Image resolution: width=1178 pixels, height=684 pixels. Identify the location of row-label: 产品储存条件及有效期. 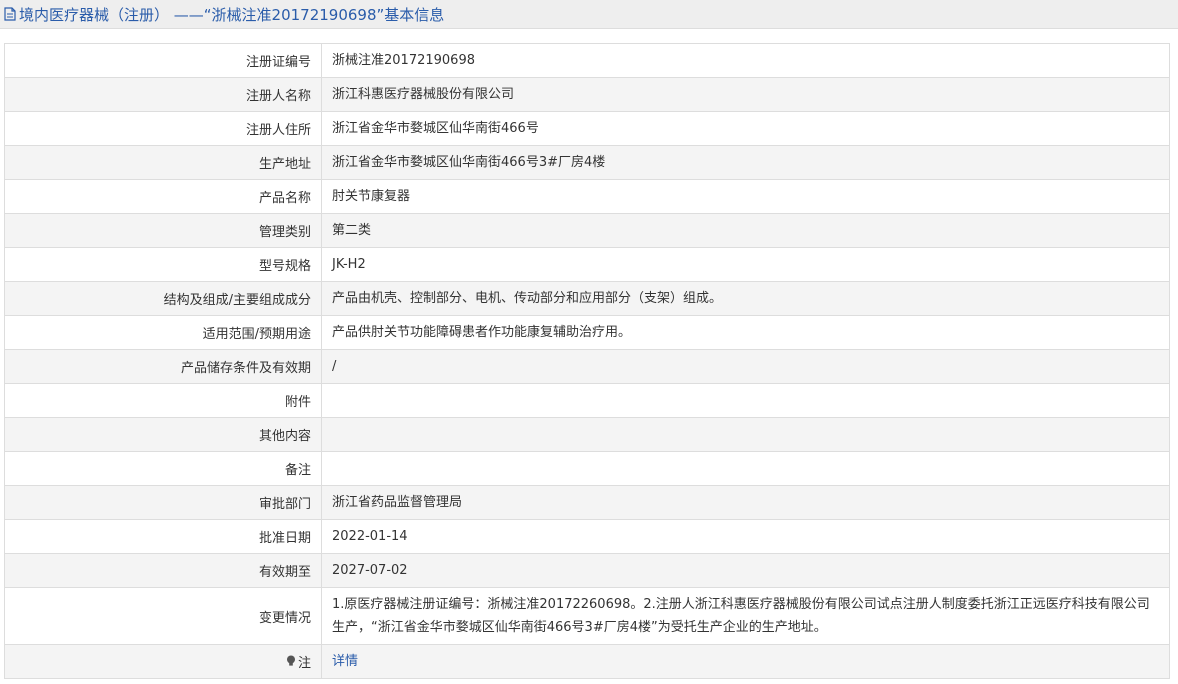
(163, 366).